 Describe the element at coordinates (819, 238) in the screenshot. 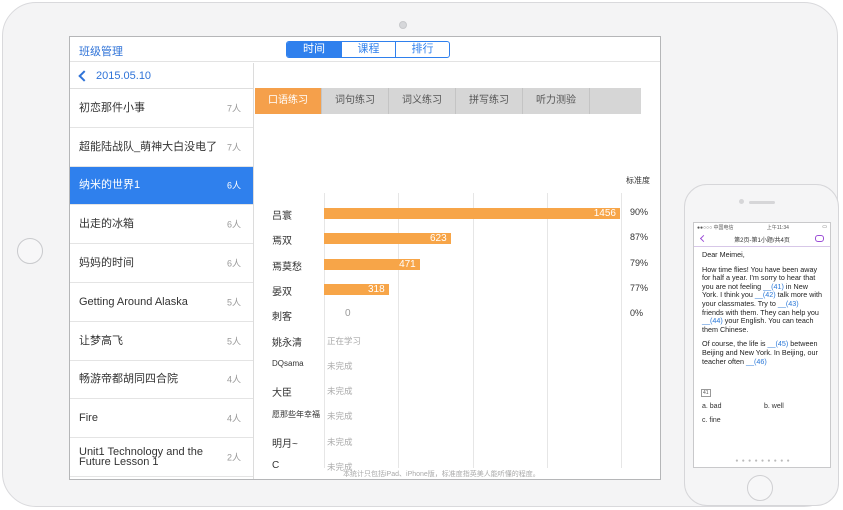

I see `chat-icon` at that location.